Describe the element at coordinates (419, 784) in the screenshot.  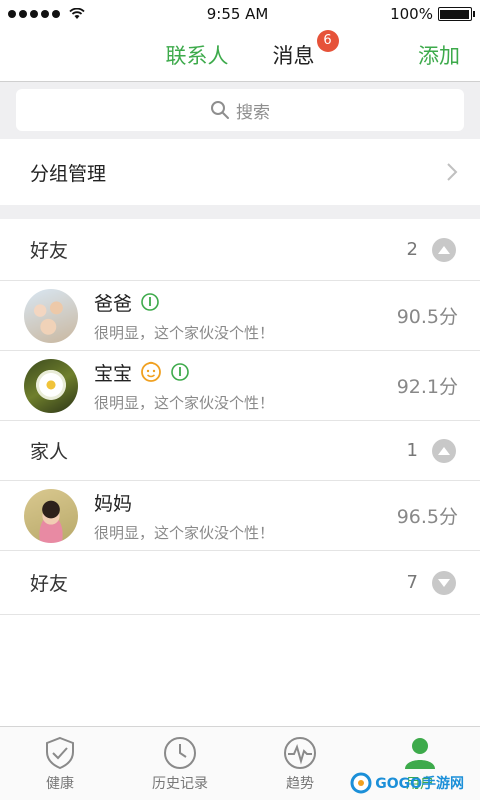
I see `watermark-text: GOGO手游网` at that location.